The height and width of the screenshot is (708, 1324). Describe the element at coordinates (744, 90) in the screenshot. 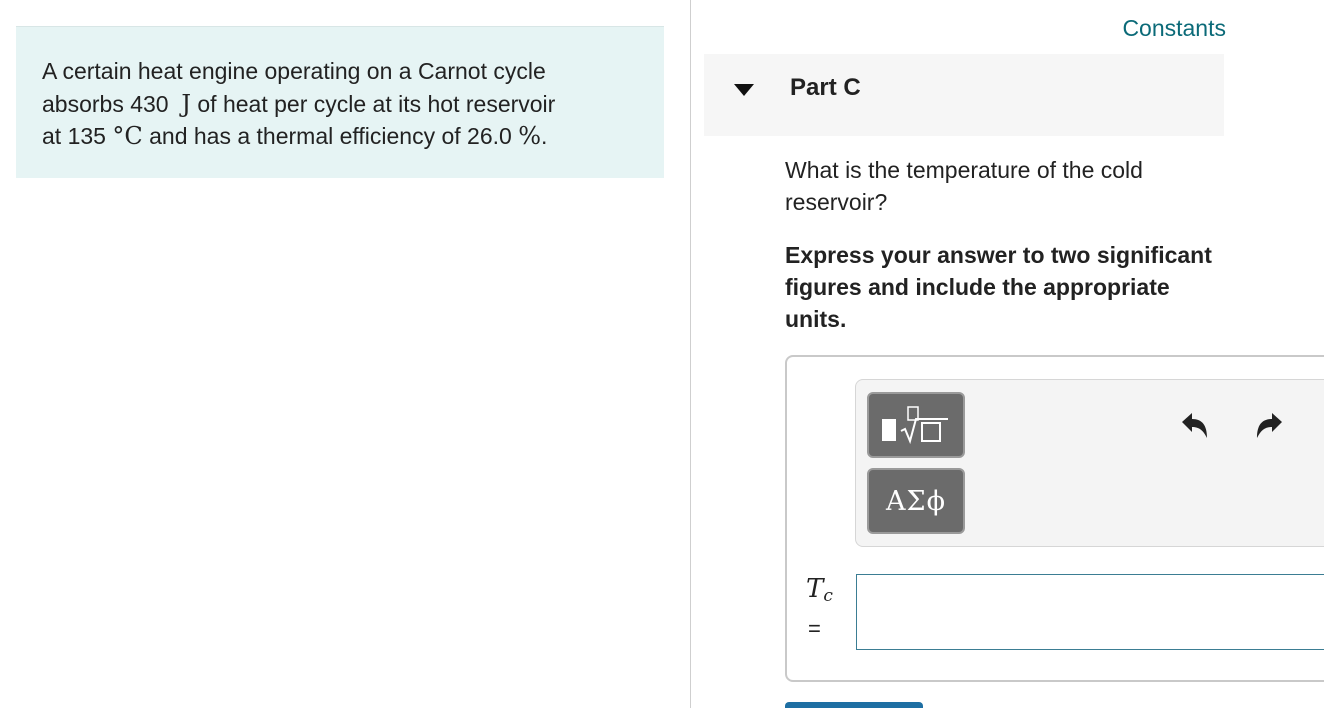

I see `caret-down-icon` at that location.